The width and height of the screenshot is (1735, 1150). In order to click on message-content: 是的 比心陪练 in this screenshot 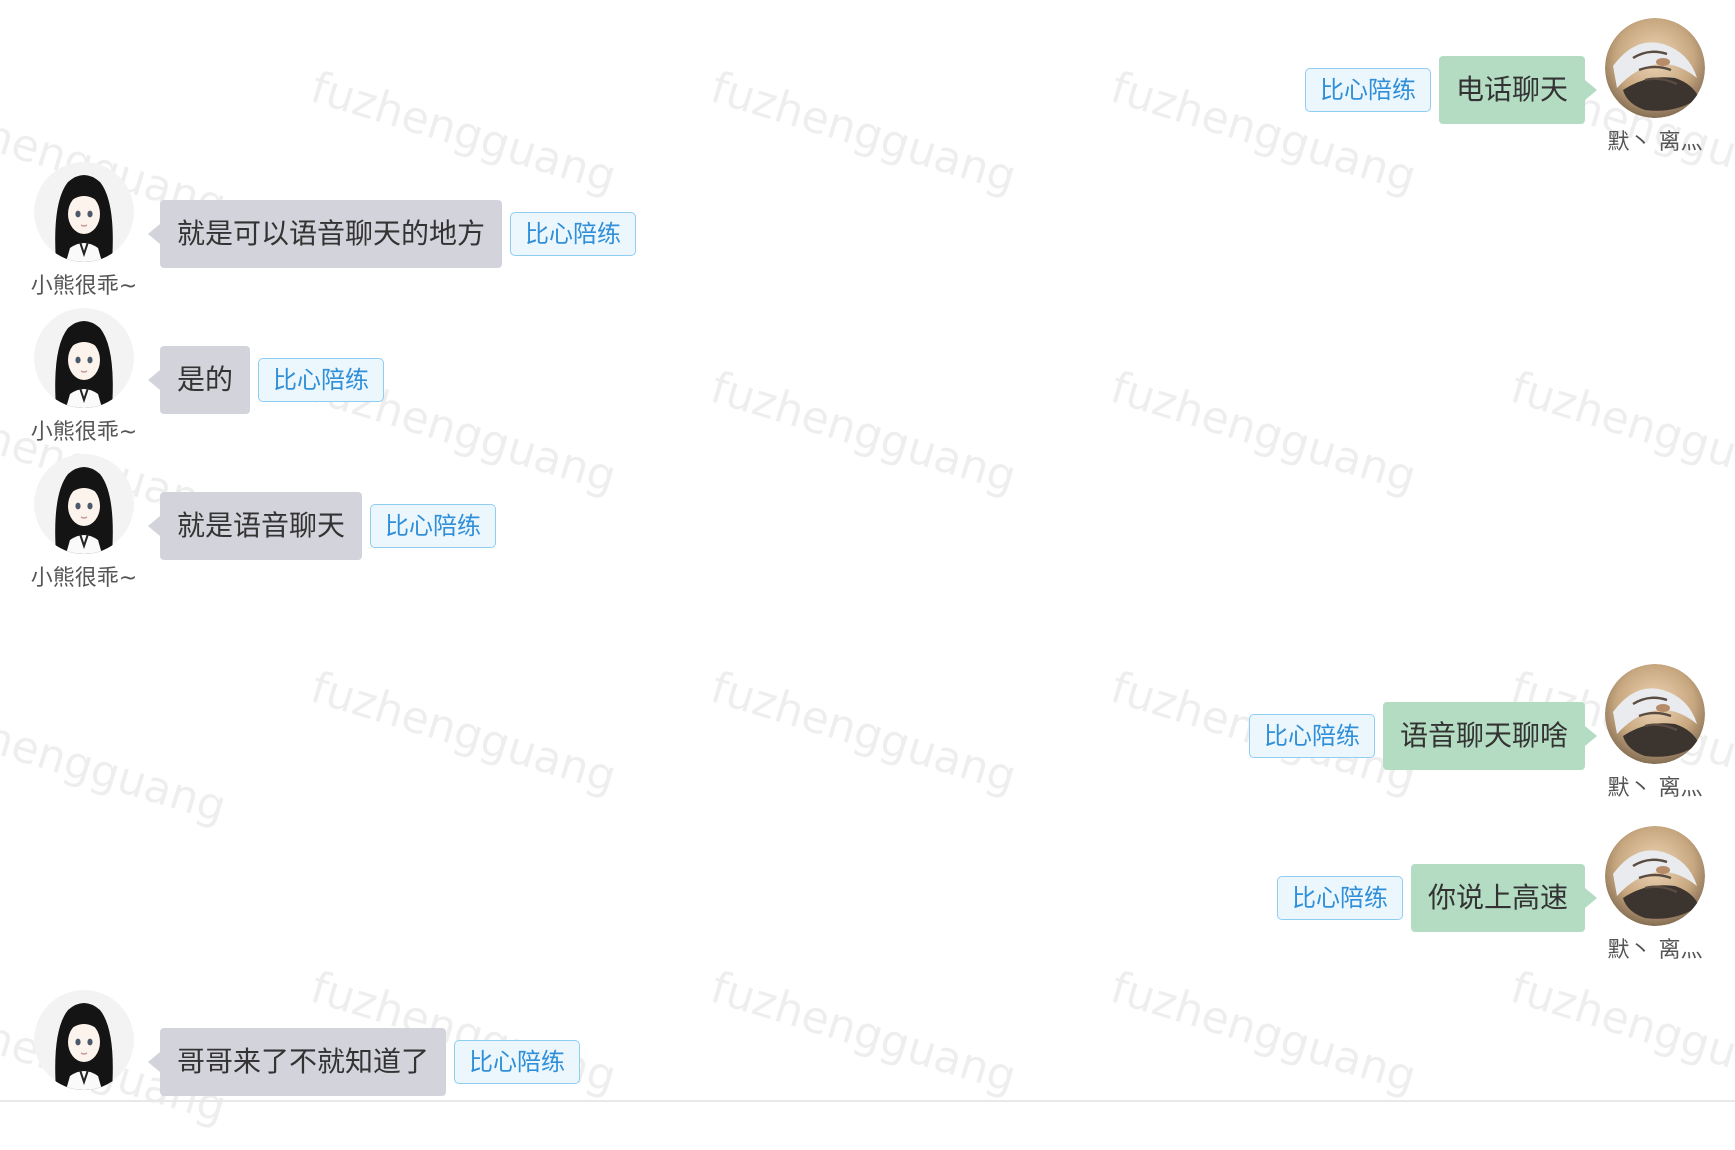, I will do `click(266, 380)`.